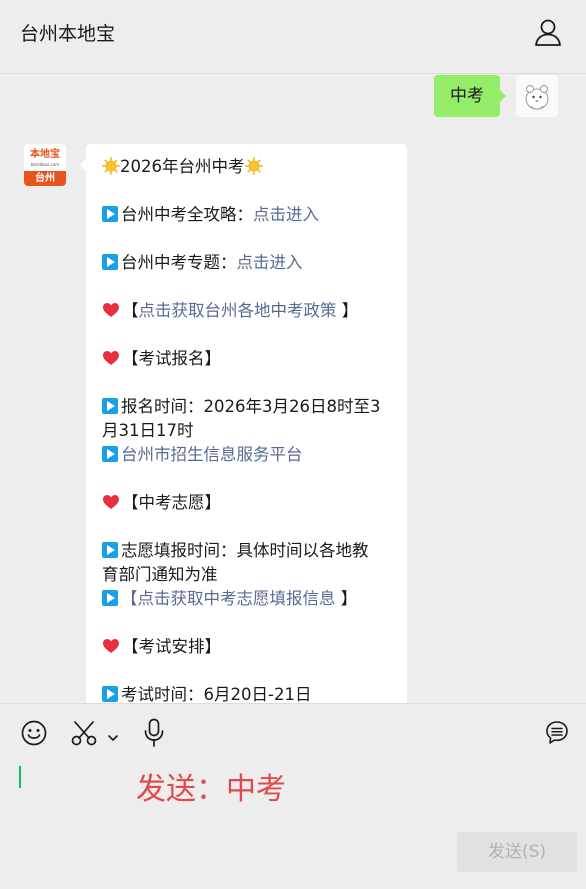  Describe the element at coordinates (238, 310) in the screenshot. I see `policy-link: 点击获取台州各地中考政策` at that location.